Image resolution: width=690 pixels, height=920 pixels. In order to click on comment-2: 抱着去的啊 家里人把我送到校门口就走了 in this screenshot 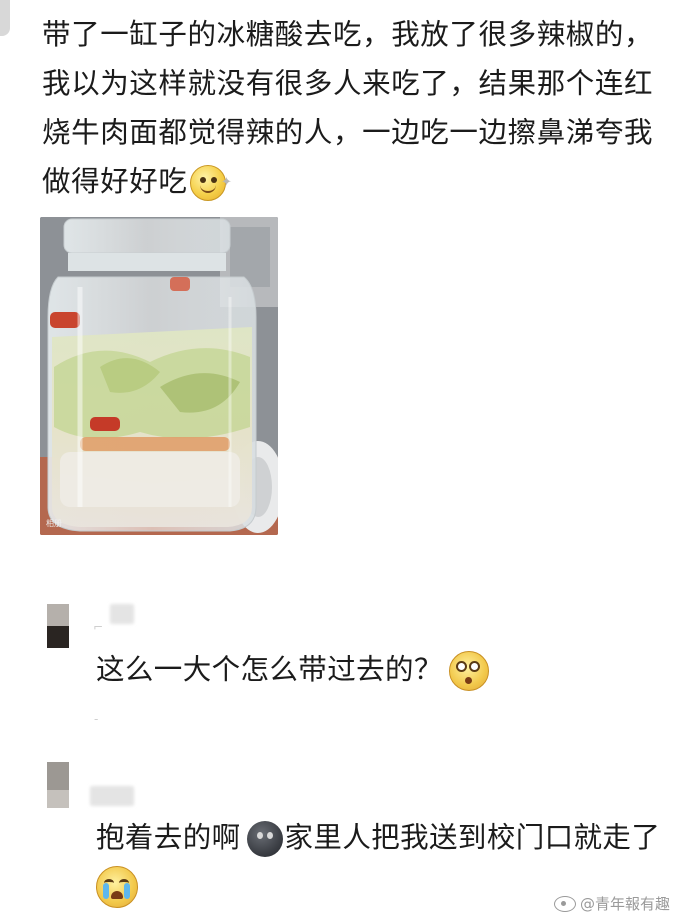, I will do `click(378, 838)`.